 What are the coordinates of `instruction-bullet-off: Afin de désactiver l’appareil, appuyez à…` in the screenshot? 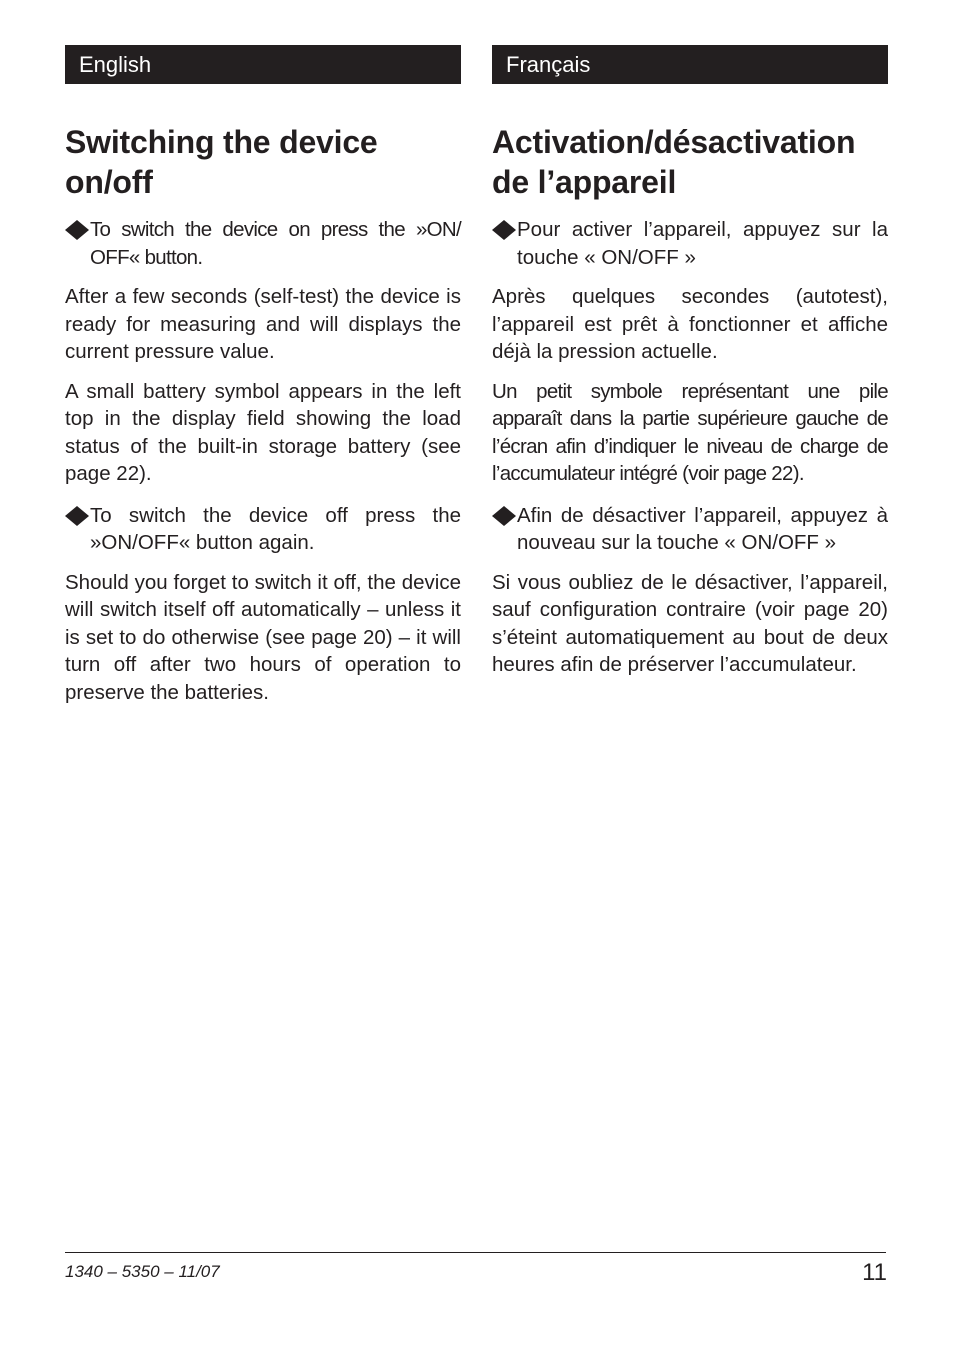 It's located at (690, 529).